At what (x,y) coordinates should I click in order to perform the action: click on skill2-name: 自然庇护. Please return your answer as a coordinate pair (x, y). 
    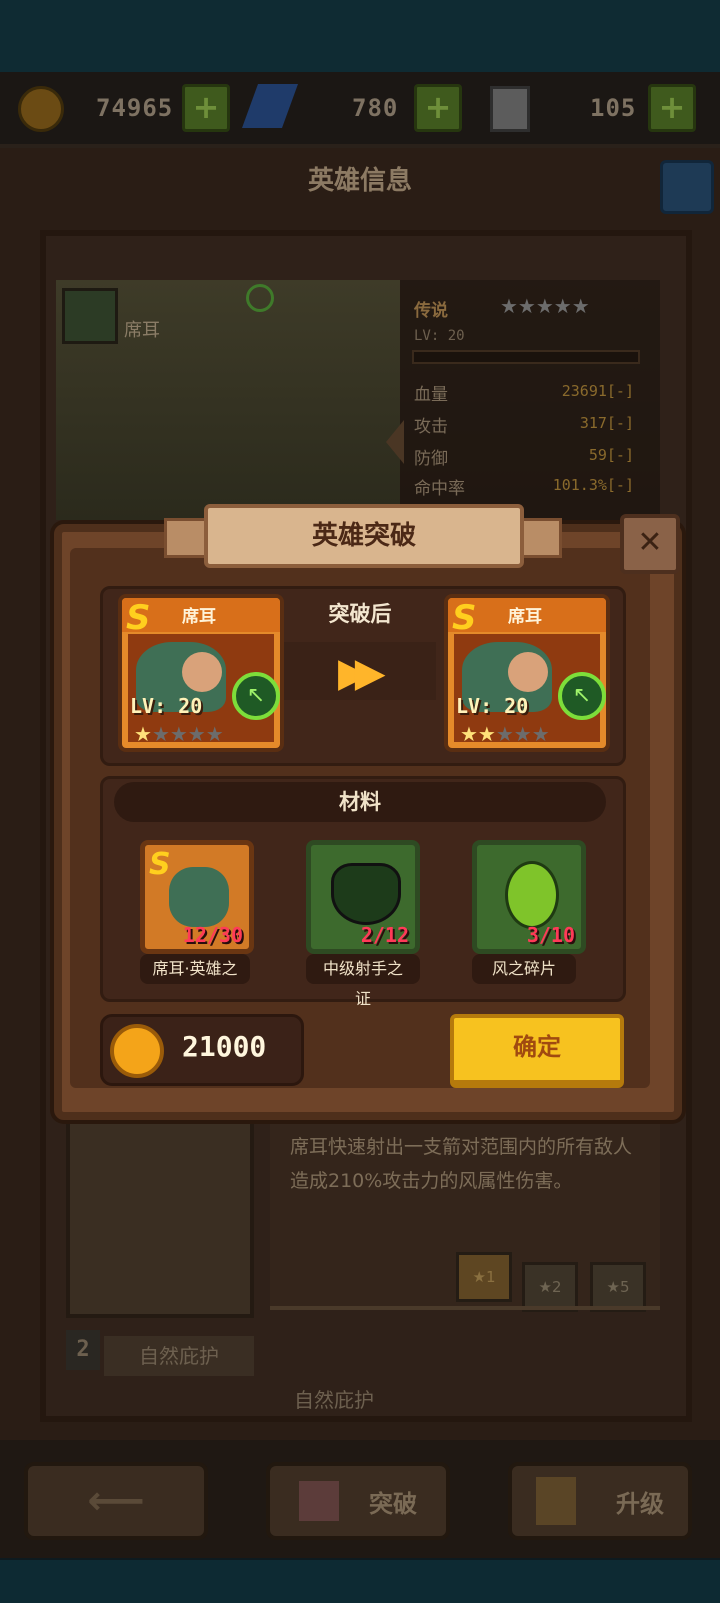
    Looking at the image, I should click on (334, 1400).